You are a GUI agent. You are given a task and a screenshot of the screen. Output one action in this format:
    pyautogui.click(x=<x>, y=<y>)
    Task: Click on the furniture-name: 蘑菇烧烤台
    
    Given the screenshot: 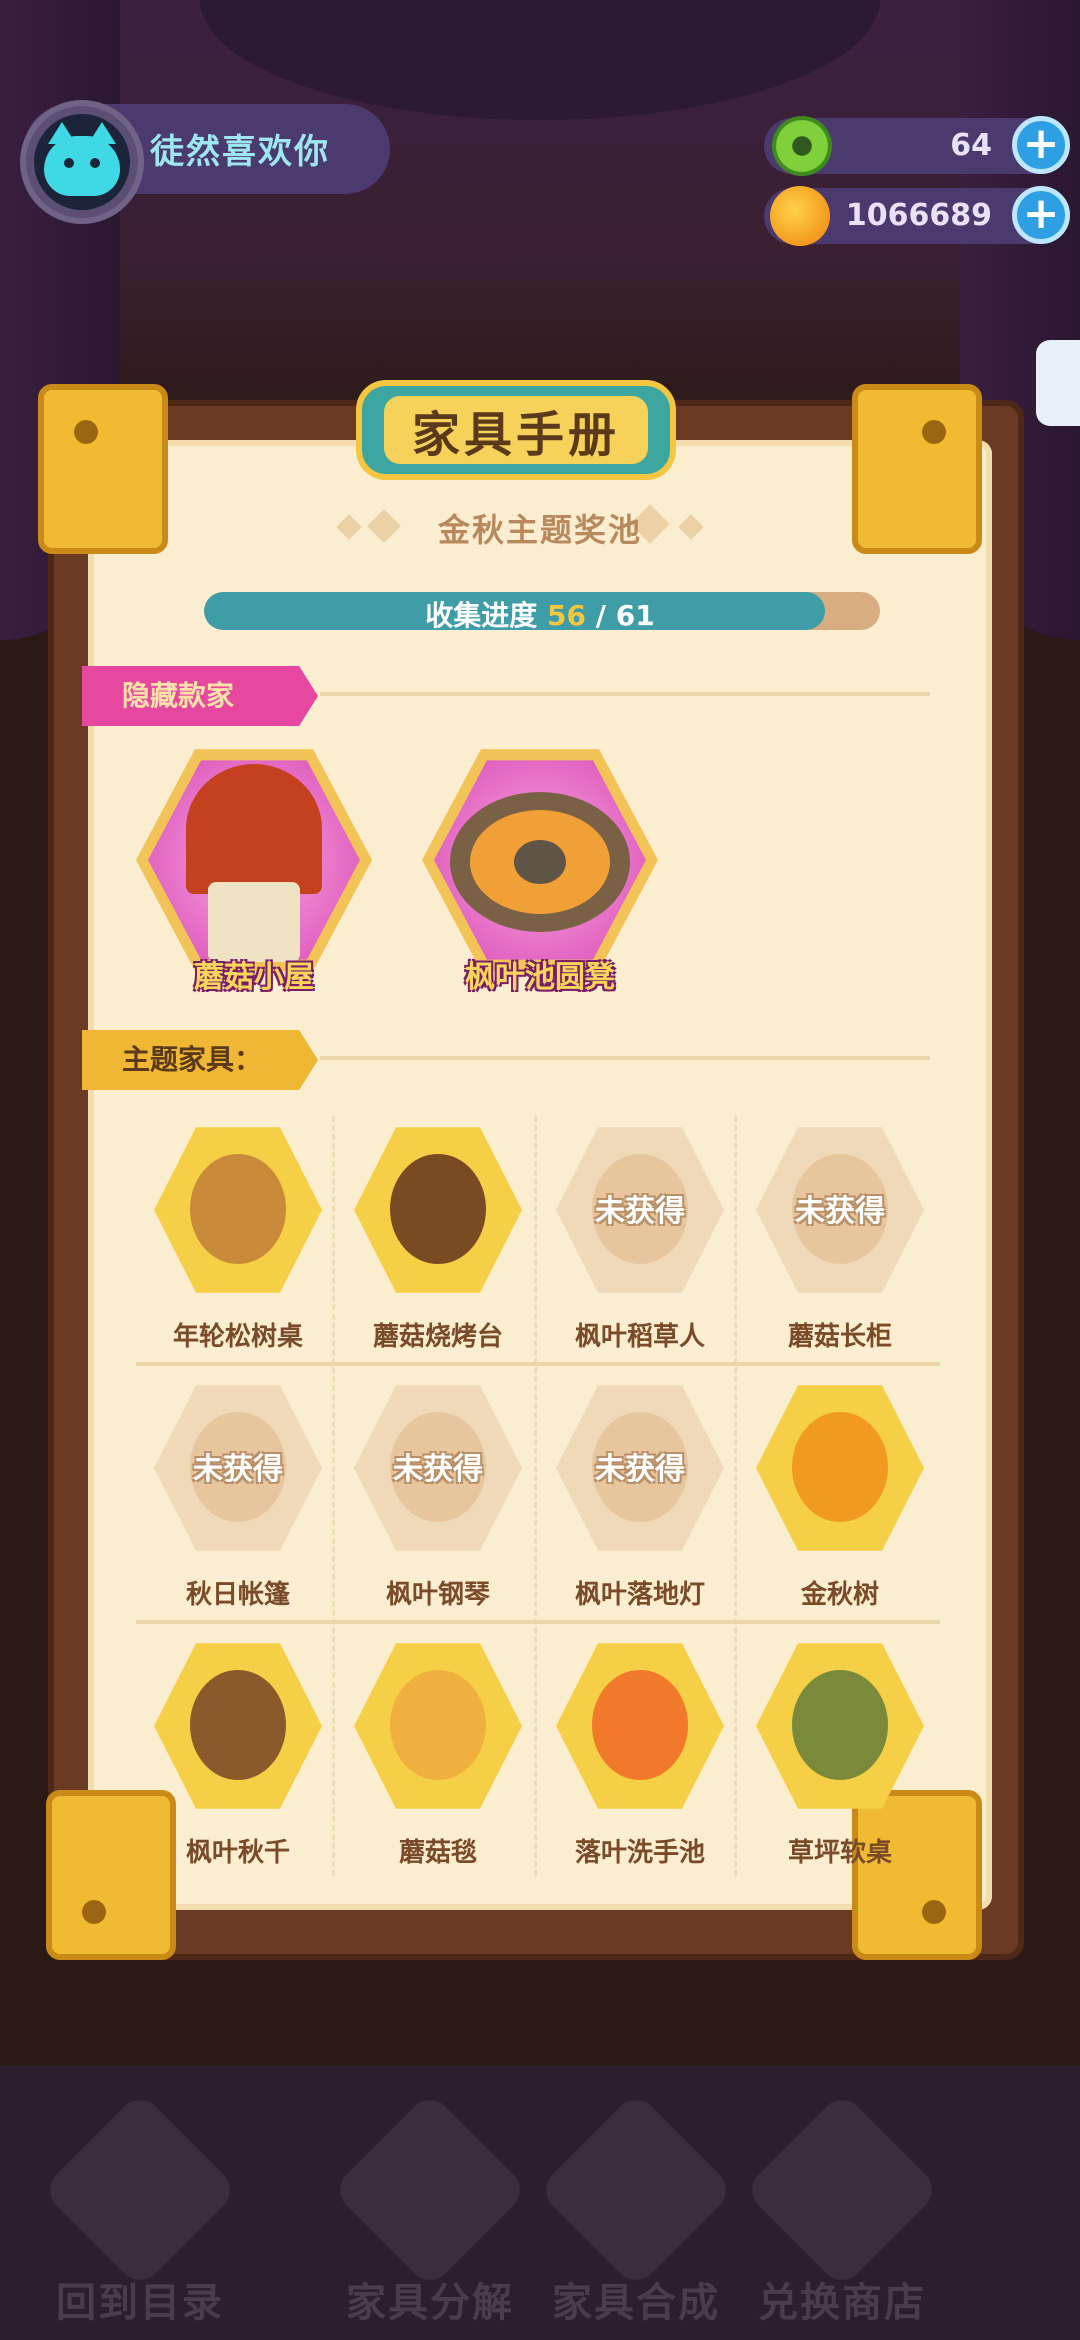 What is the action you would take?
    pyautogui.click(x=437, y=1337)
    